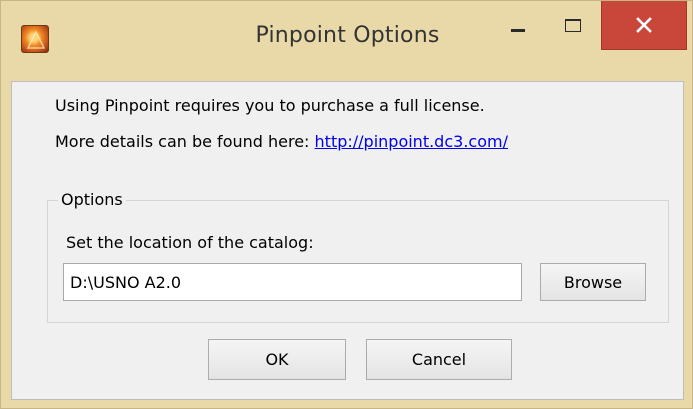 The height and width of the screenshot is (409, 693). What do you see at coordinates (92, 199) in the screenshot?
I see `options-group-legend: Options` at bounding box center [92, 199].